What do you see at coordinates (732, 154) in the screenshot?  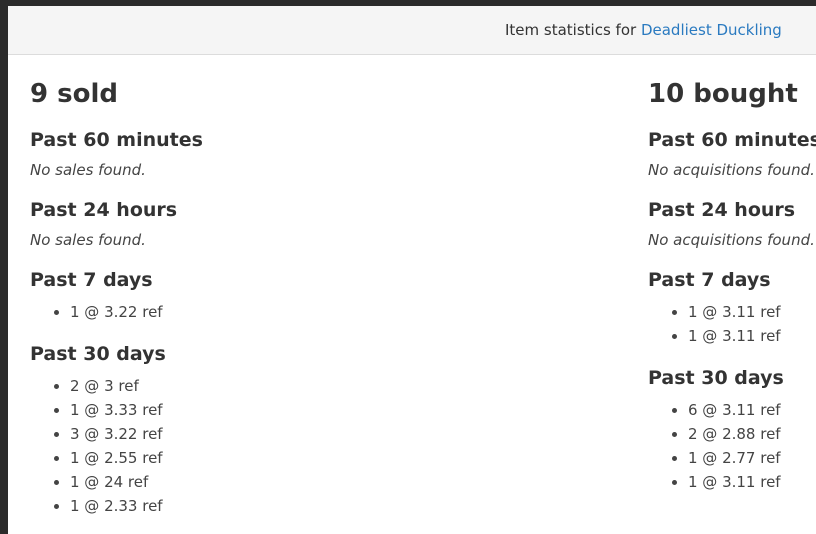 I see `bought-period-section: Past 60 minutes No acquisitions found.` at bounding box center [732, 154].